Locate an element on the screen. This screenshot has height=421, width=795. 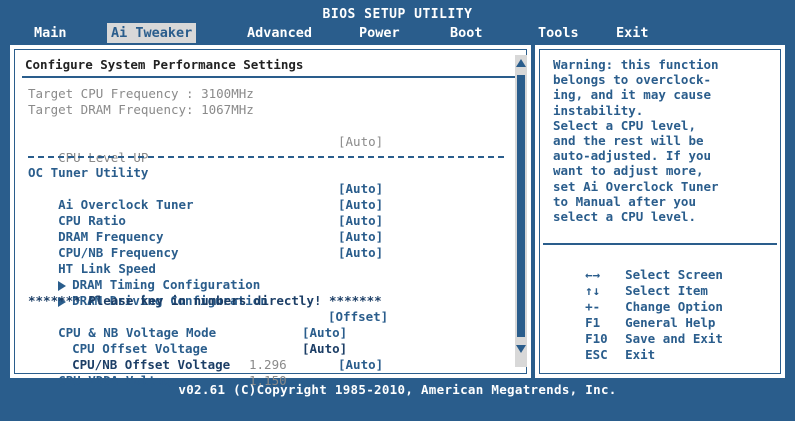
scrollbar-thumb is located at coordinates (521, 206).